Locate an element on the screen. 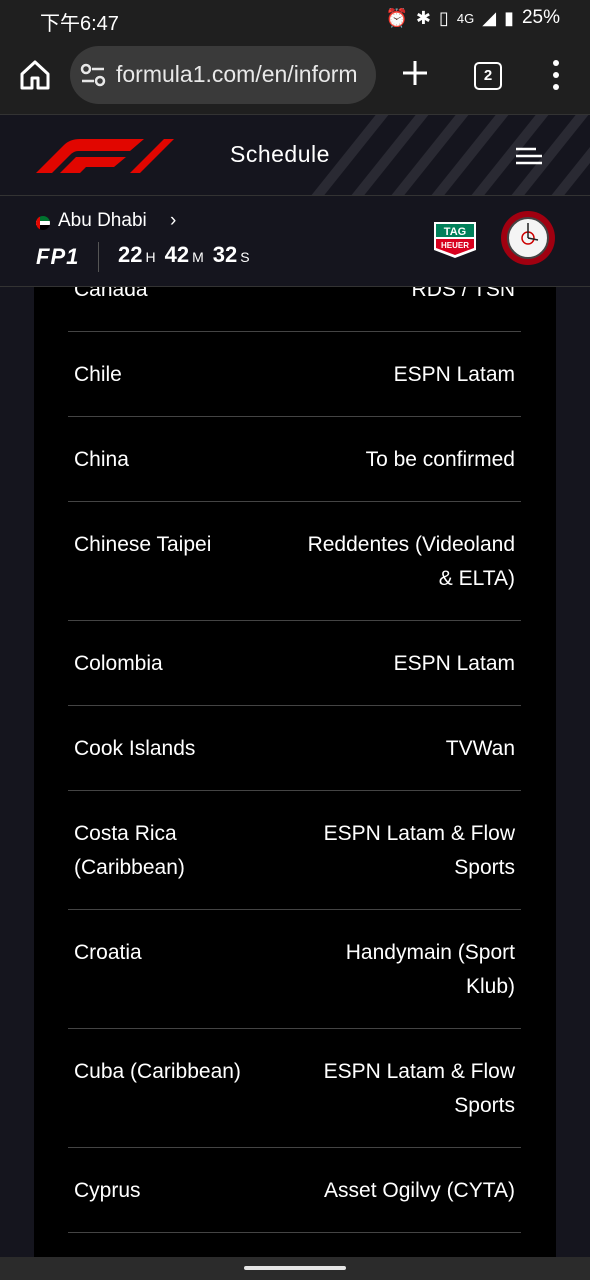  site-header: Schedule is located at coordinates (295, 155).